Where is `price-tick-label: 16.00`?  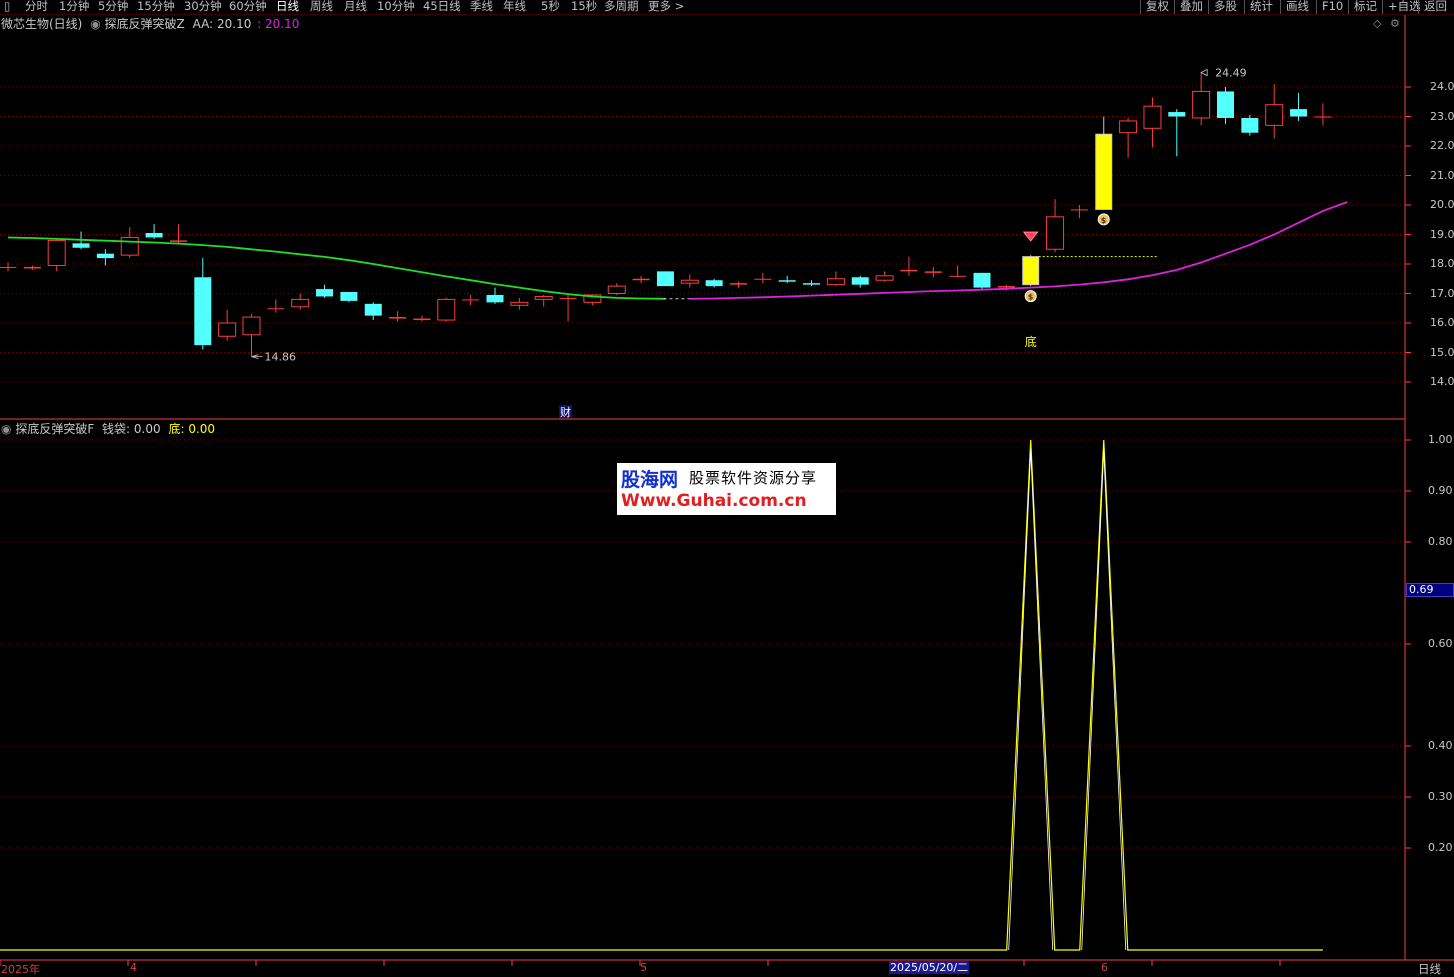
price-tick-label: 16.00 is located at coordinates (1442, 322).